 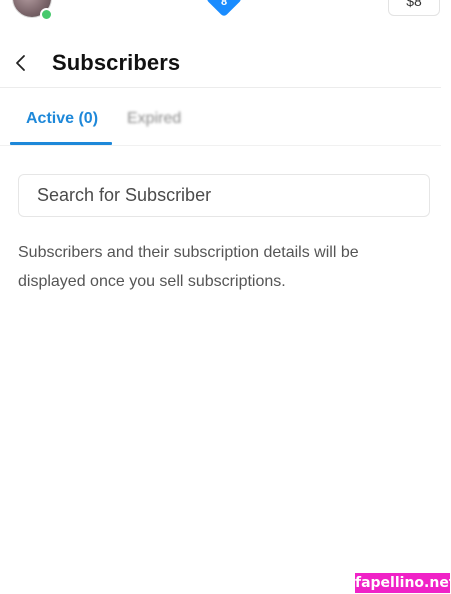 I want to click on chevron-left-icon, so click(x=20, y=63).